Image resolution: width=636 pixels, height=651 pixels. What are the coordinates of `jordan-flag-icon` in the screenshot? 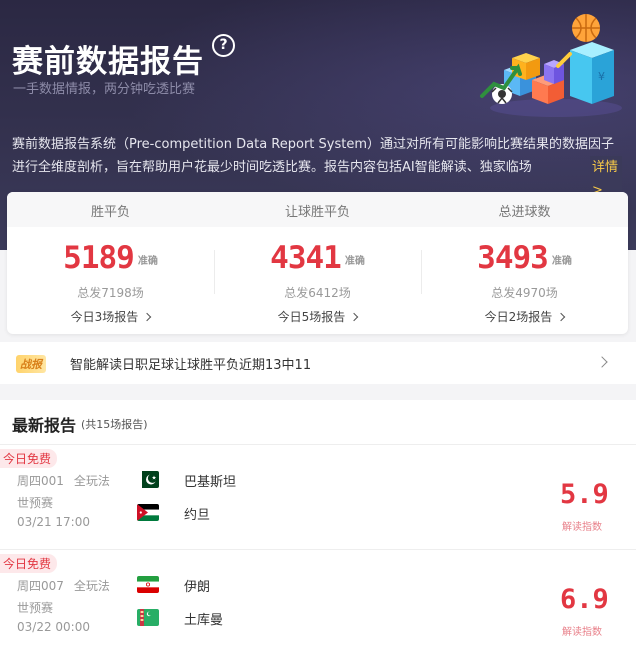 It's located at (148, 512).